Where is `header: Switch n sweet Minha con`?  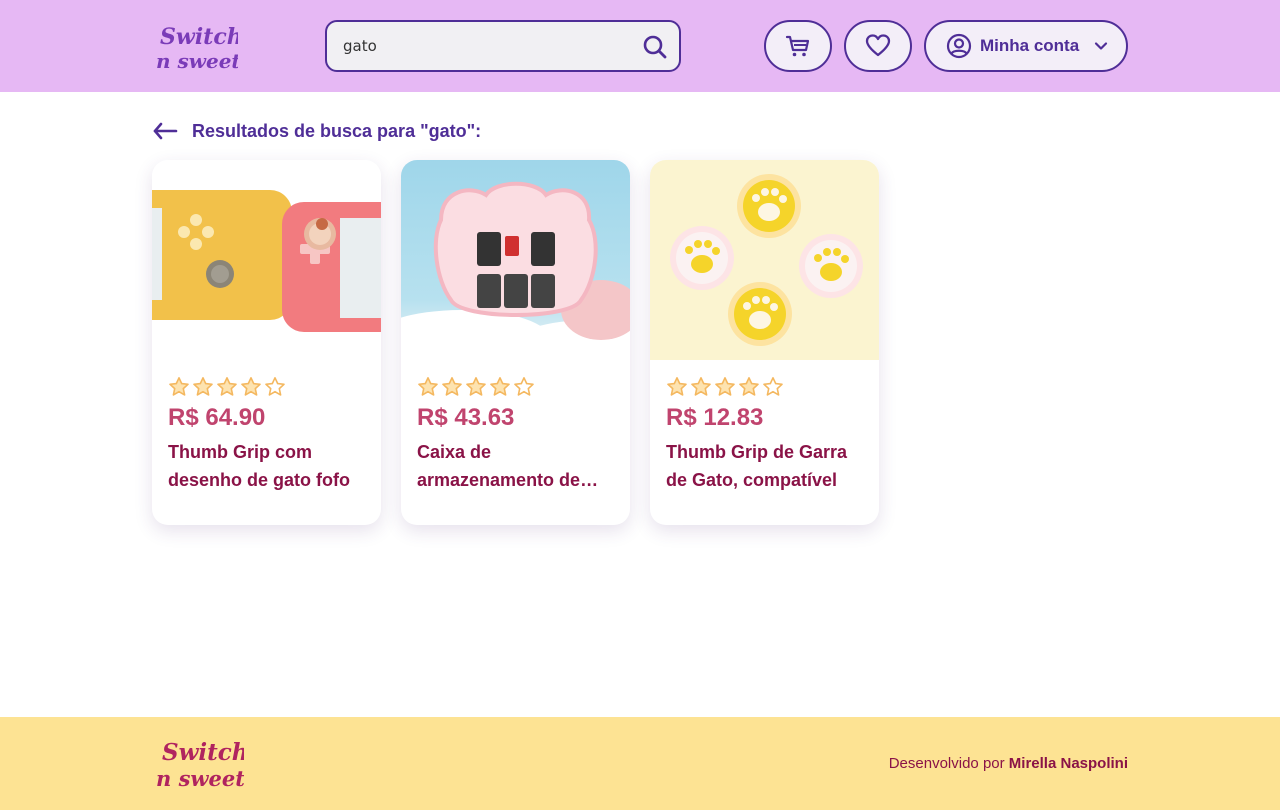 header: Switch n sweet Minha con is located at coordinates (640, 46).